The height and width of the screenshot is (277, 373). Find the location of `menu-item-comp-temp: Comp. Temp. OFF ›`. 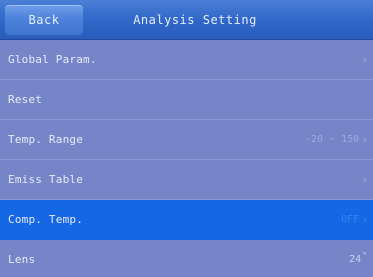

menu-item-comp-temp: Comp. Temp. OFF › is located at coordinates (186, 220).